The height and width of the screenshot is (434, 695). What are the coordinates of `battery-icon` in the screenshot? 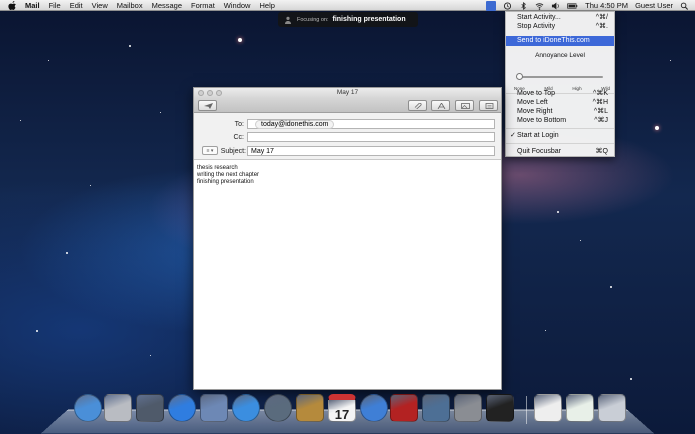 It's located at (572, 6).